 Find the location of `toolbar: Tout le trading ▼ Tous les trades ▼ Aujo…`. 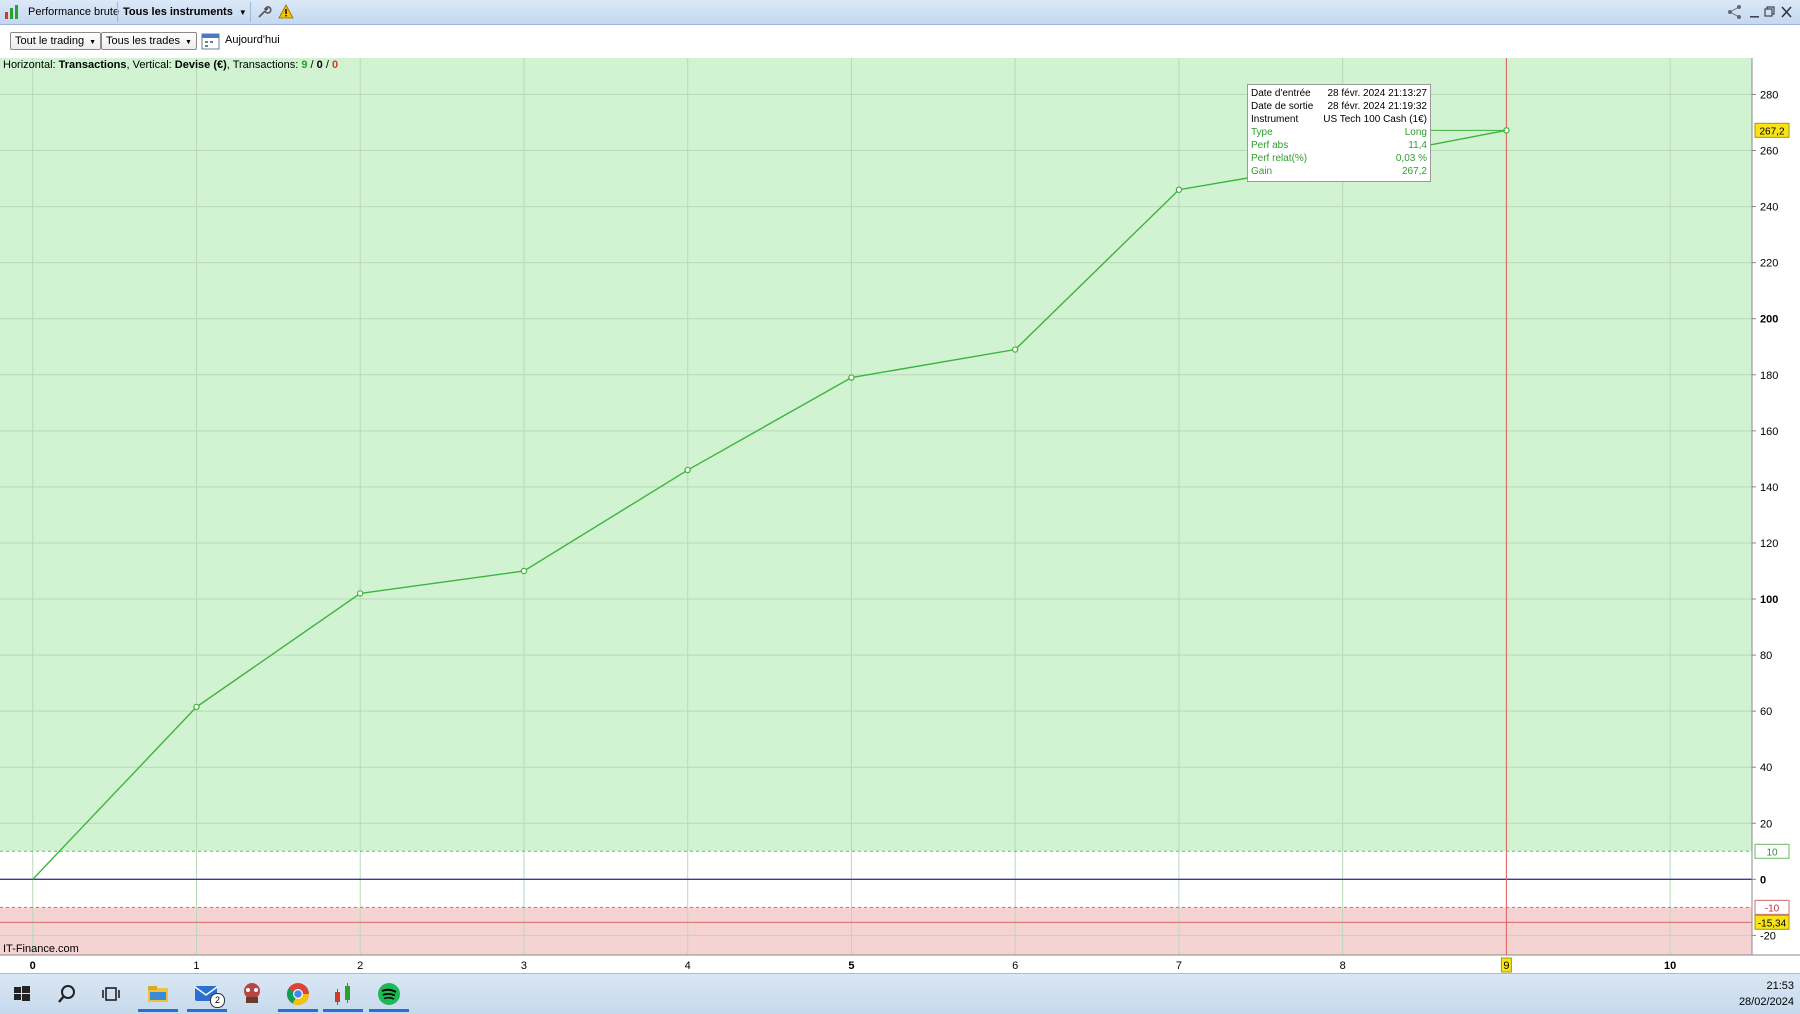

toolbar: Tout le trading ▼ Tous les trades ▼ Aujo… is located at coordinates (900, 40).